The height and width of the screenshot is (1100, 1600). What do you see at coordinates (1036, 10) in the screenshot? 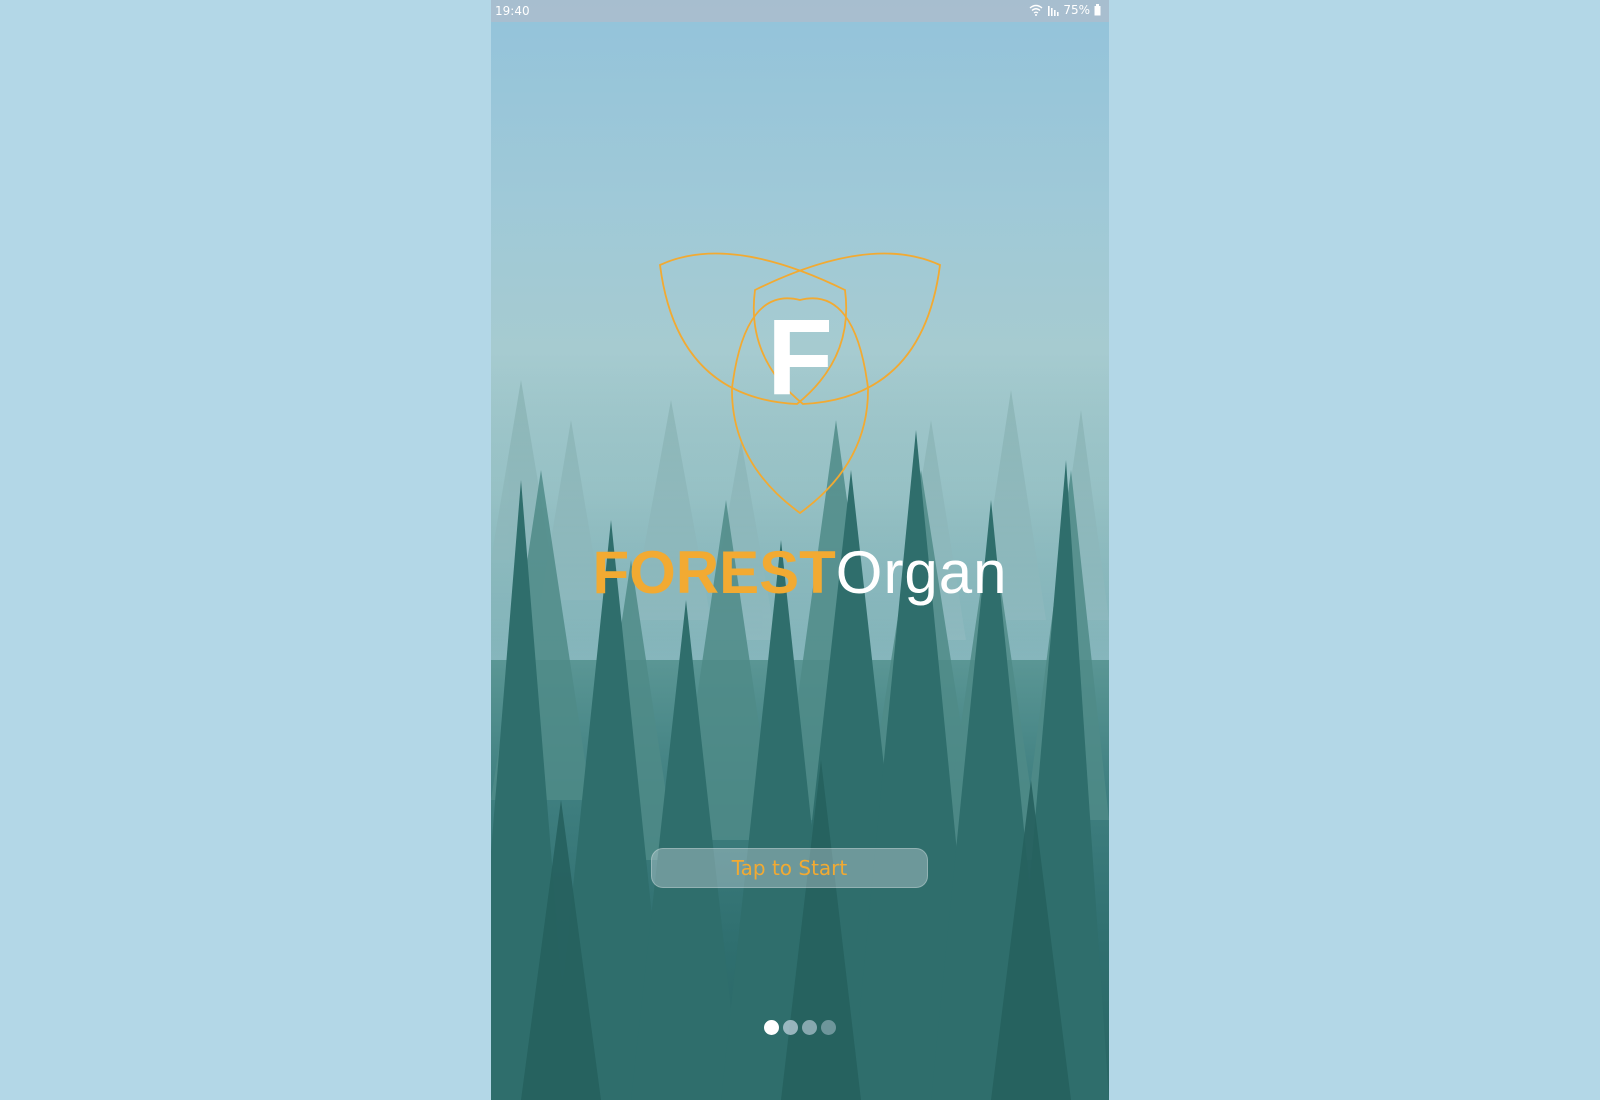
I see `wifi-icon` at bounding box center [1036, 10].